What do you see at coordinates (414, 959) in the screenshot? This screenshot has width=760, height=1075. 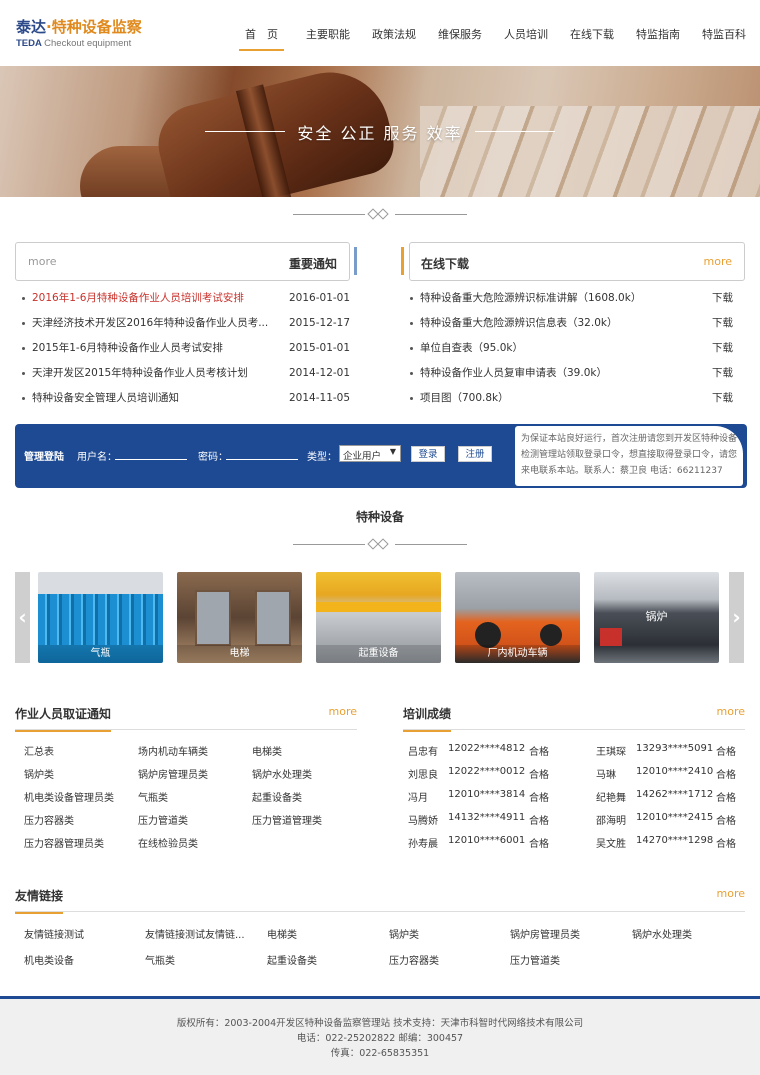 I see `friend-link: 压力容器类` at bounding box center [414, 959].